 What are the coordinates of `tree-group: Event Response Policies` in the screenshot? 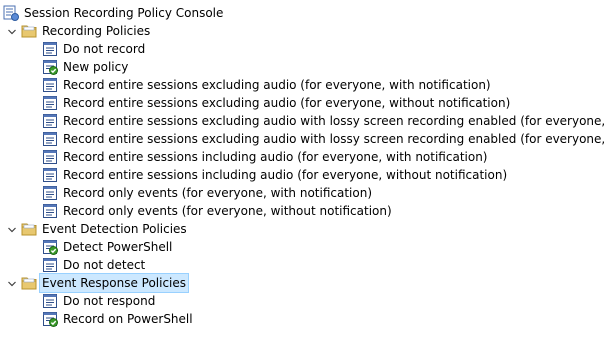 It's located at (105, 283).